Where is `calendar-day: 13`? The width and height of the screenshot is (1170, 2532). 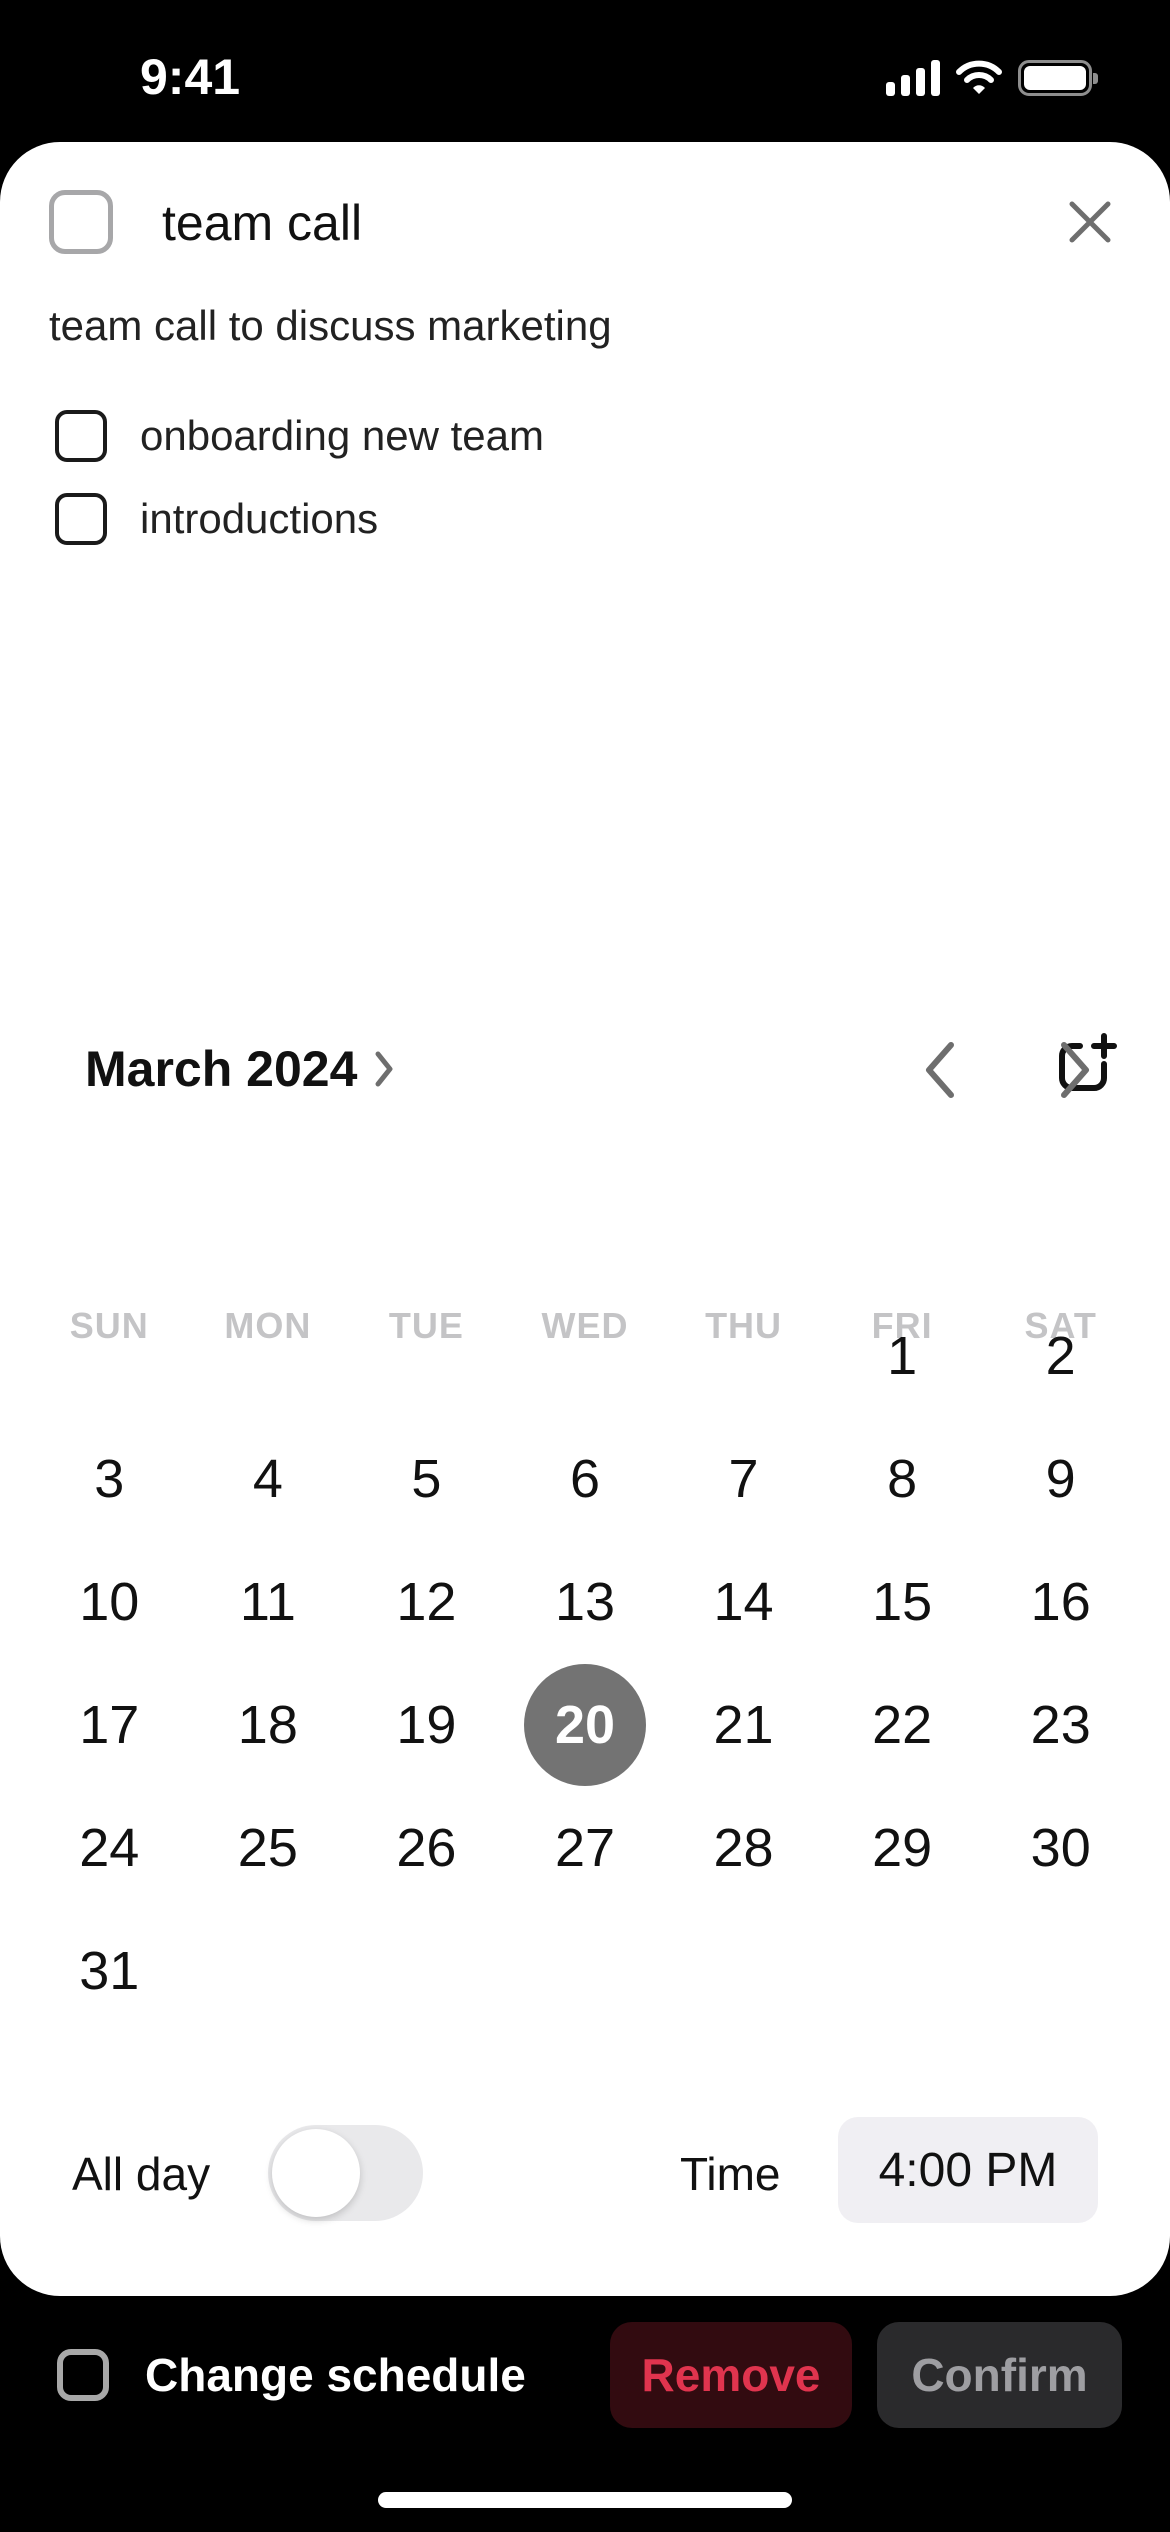
calendar-day: 13 is located at coordinates (585, 1601).